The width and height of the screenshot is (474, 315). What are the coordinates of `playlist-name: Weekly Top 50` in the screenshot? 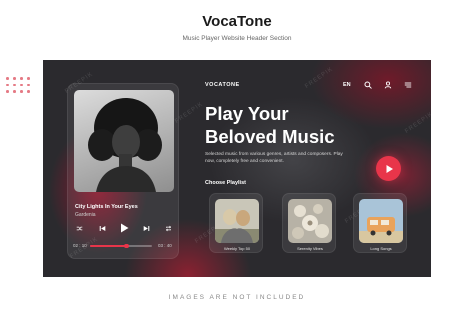 It's located at (237, 248).